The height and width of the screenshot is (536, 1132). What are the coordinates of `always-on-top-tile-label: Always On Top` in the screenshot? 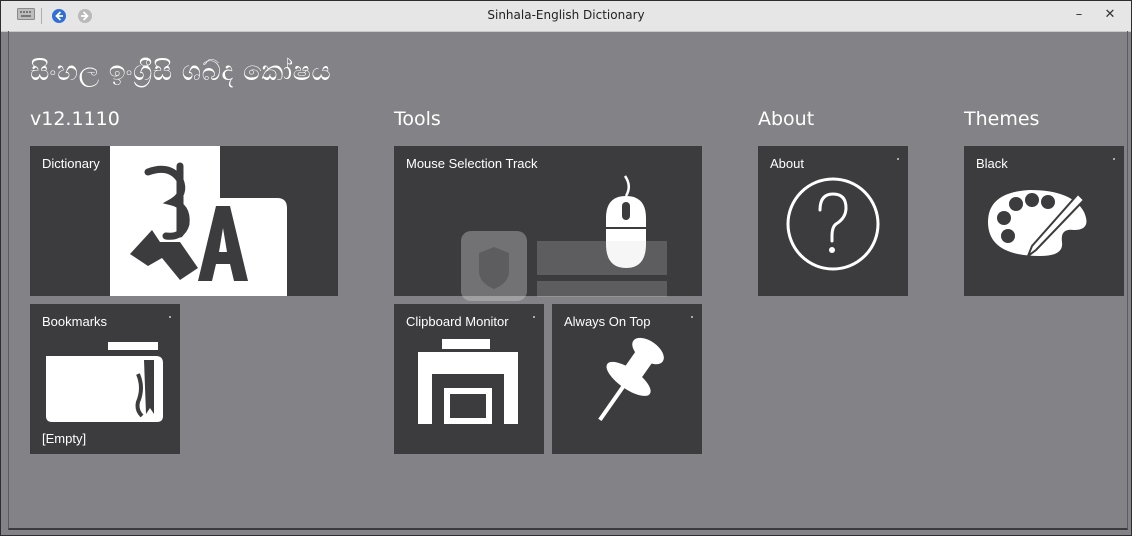 It's located at (607, 321).